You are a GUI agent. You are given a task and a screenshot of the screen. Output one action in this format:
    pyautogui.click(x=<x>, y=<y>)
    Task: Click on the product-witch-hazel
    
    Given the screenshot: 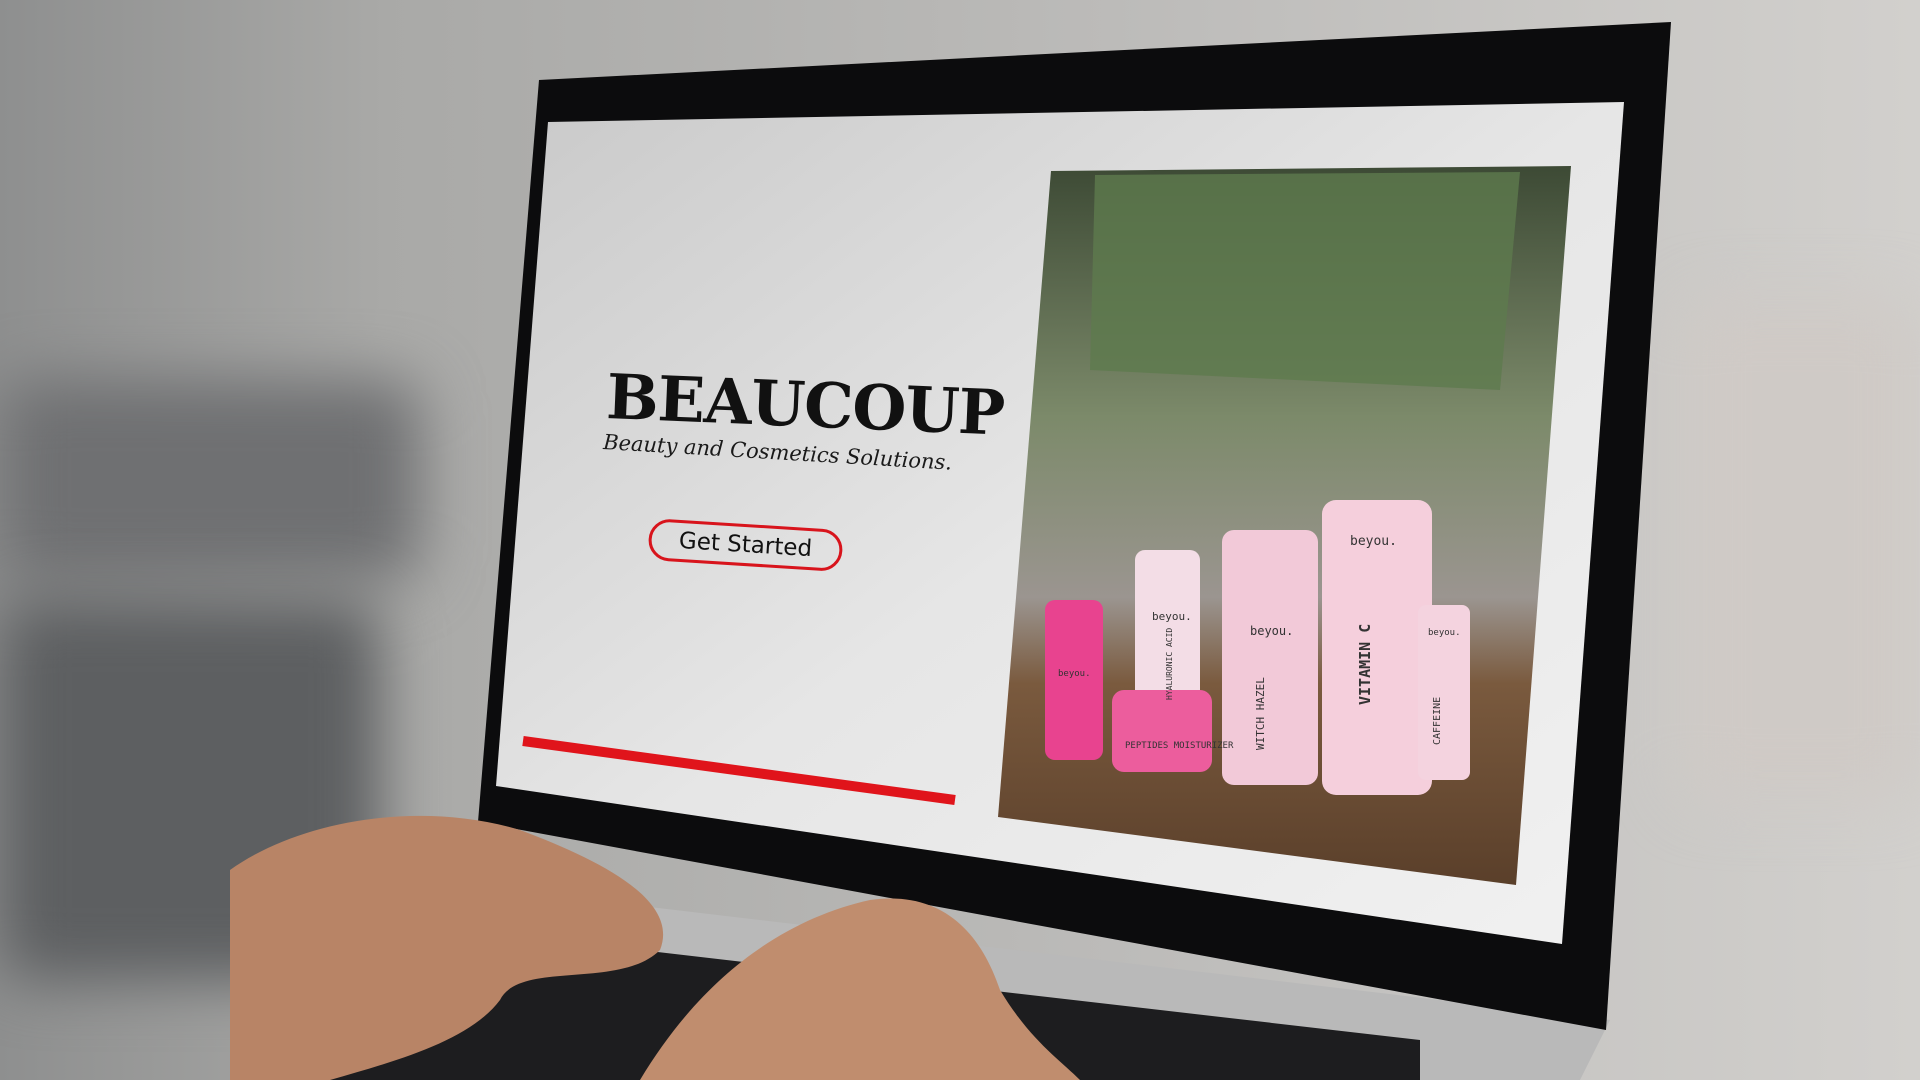 What is the action you would take?
    pyautogui.click(x=1270, y=657)
    